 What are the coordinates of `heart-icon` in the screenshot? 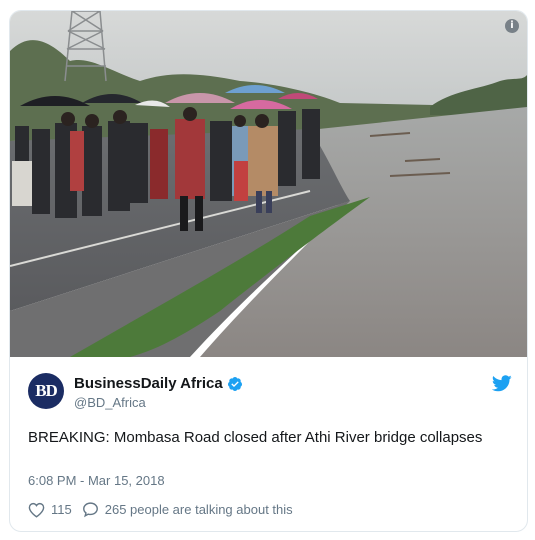 It's located at (36, 510).